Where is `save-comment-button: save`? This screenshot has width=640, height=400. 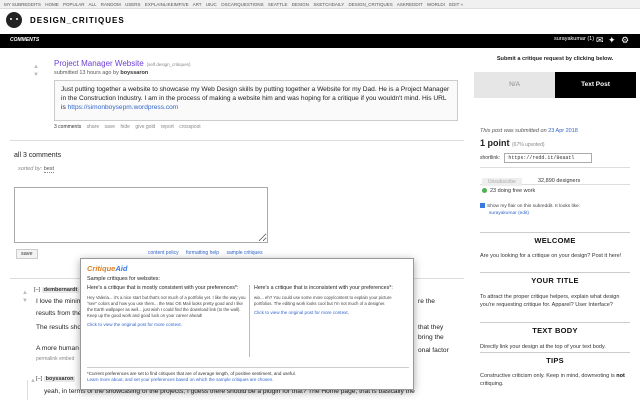
save-comment-button: save is located at coordinates (27, 254).